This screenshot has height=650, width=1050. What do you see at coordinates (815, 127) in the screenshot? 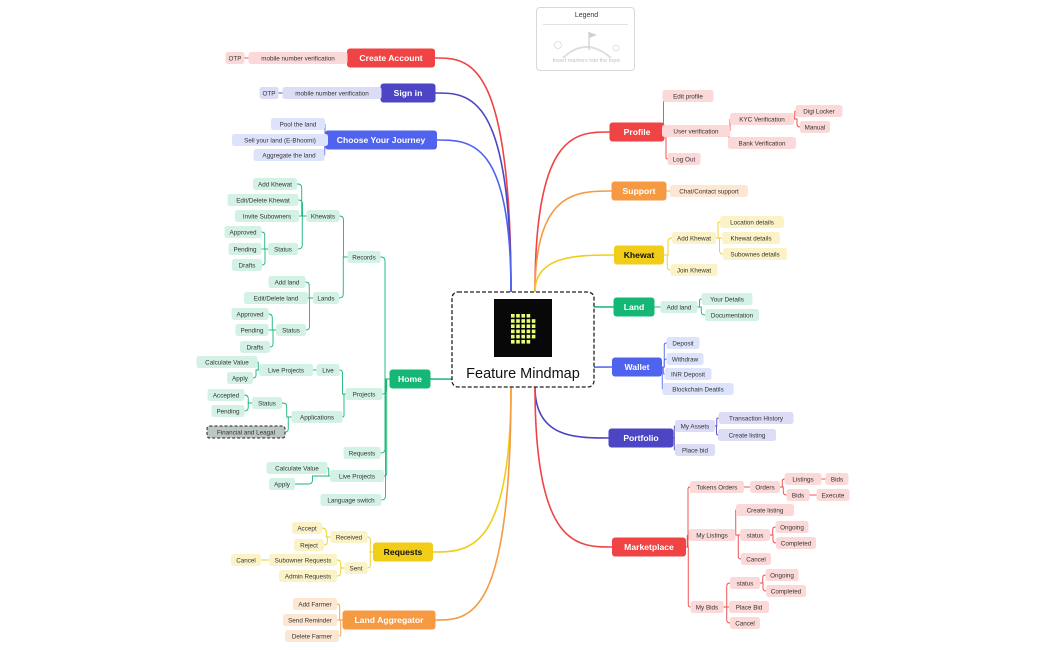
I see `profile-manual-node: Manual` at bounding box center [815, 127].